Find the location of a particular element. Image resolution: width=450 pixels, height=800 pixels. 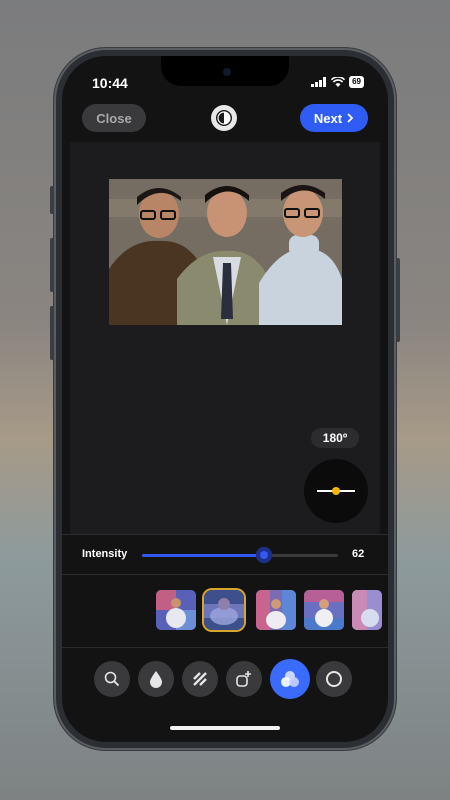

edited-photo is located at coordinates (225, 252).